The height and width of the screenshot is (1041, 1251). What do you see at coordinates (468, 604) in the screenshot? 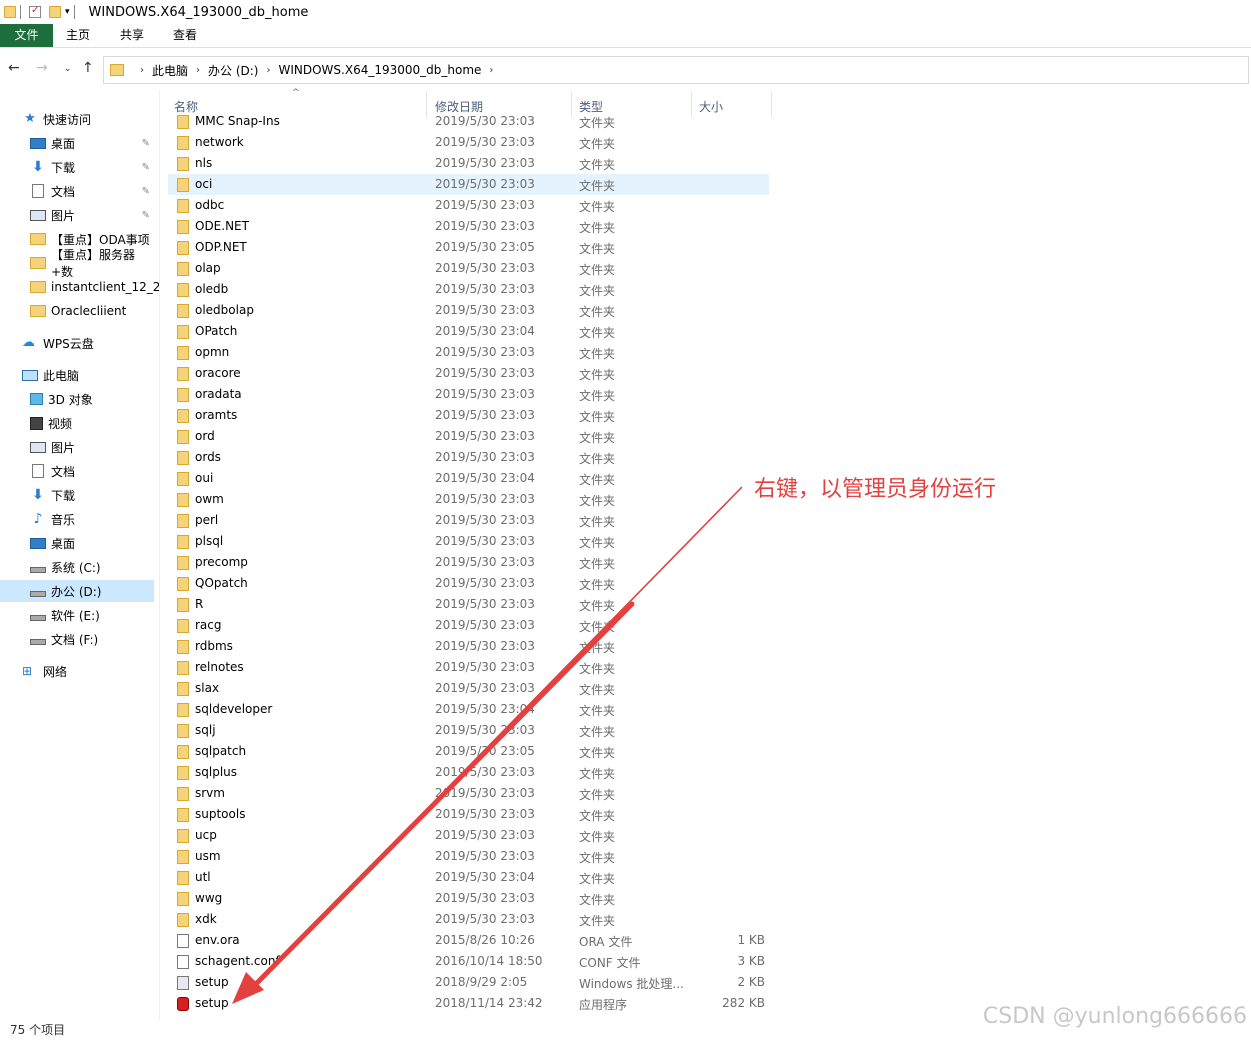
I see `file-row: R 2019/5/30 23:03 文件夹` at bounding box center [468, 604].